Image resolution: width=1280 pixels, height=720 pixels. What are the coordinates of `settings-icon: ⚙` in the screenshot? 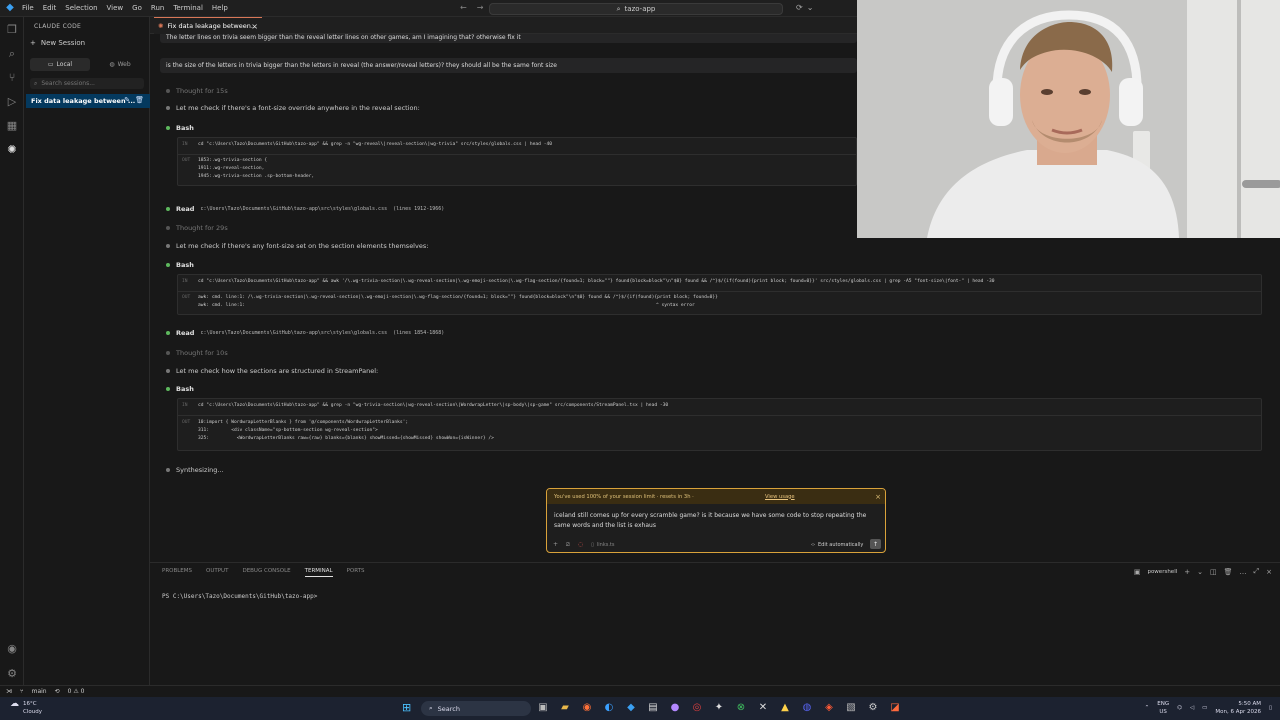 It's located at (873, 708).